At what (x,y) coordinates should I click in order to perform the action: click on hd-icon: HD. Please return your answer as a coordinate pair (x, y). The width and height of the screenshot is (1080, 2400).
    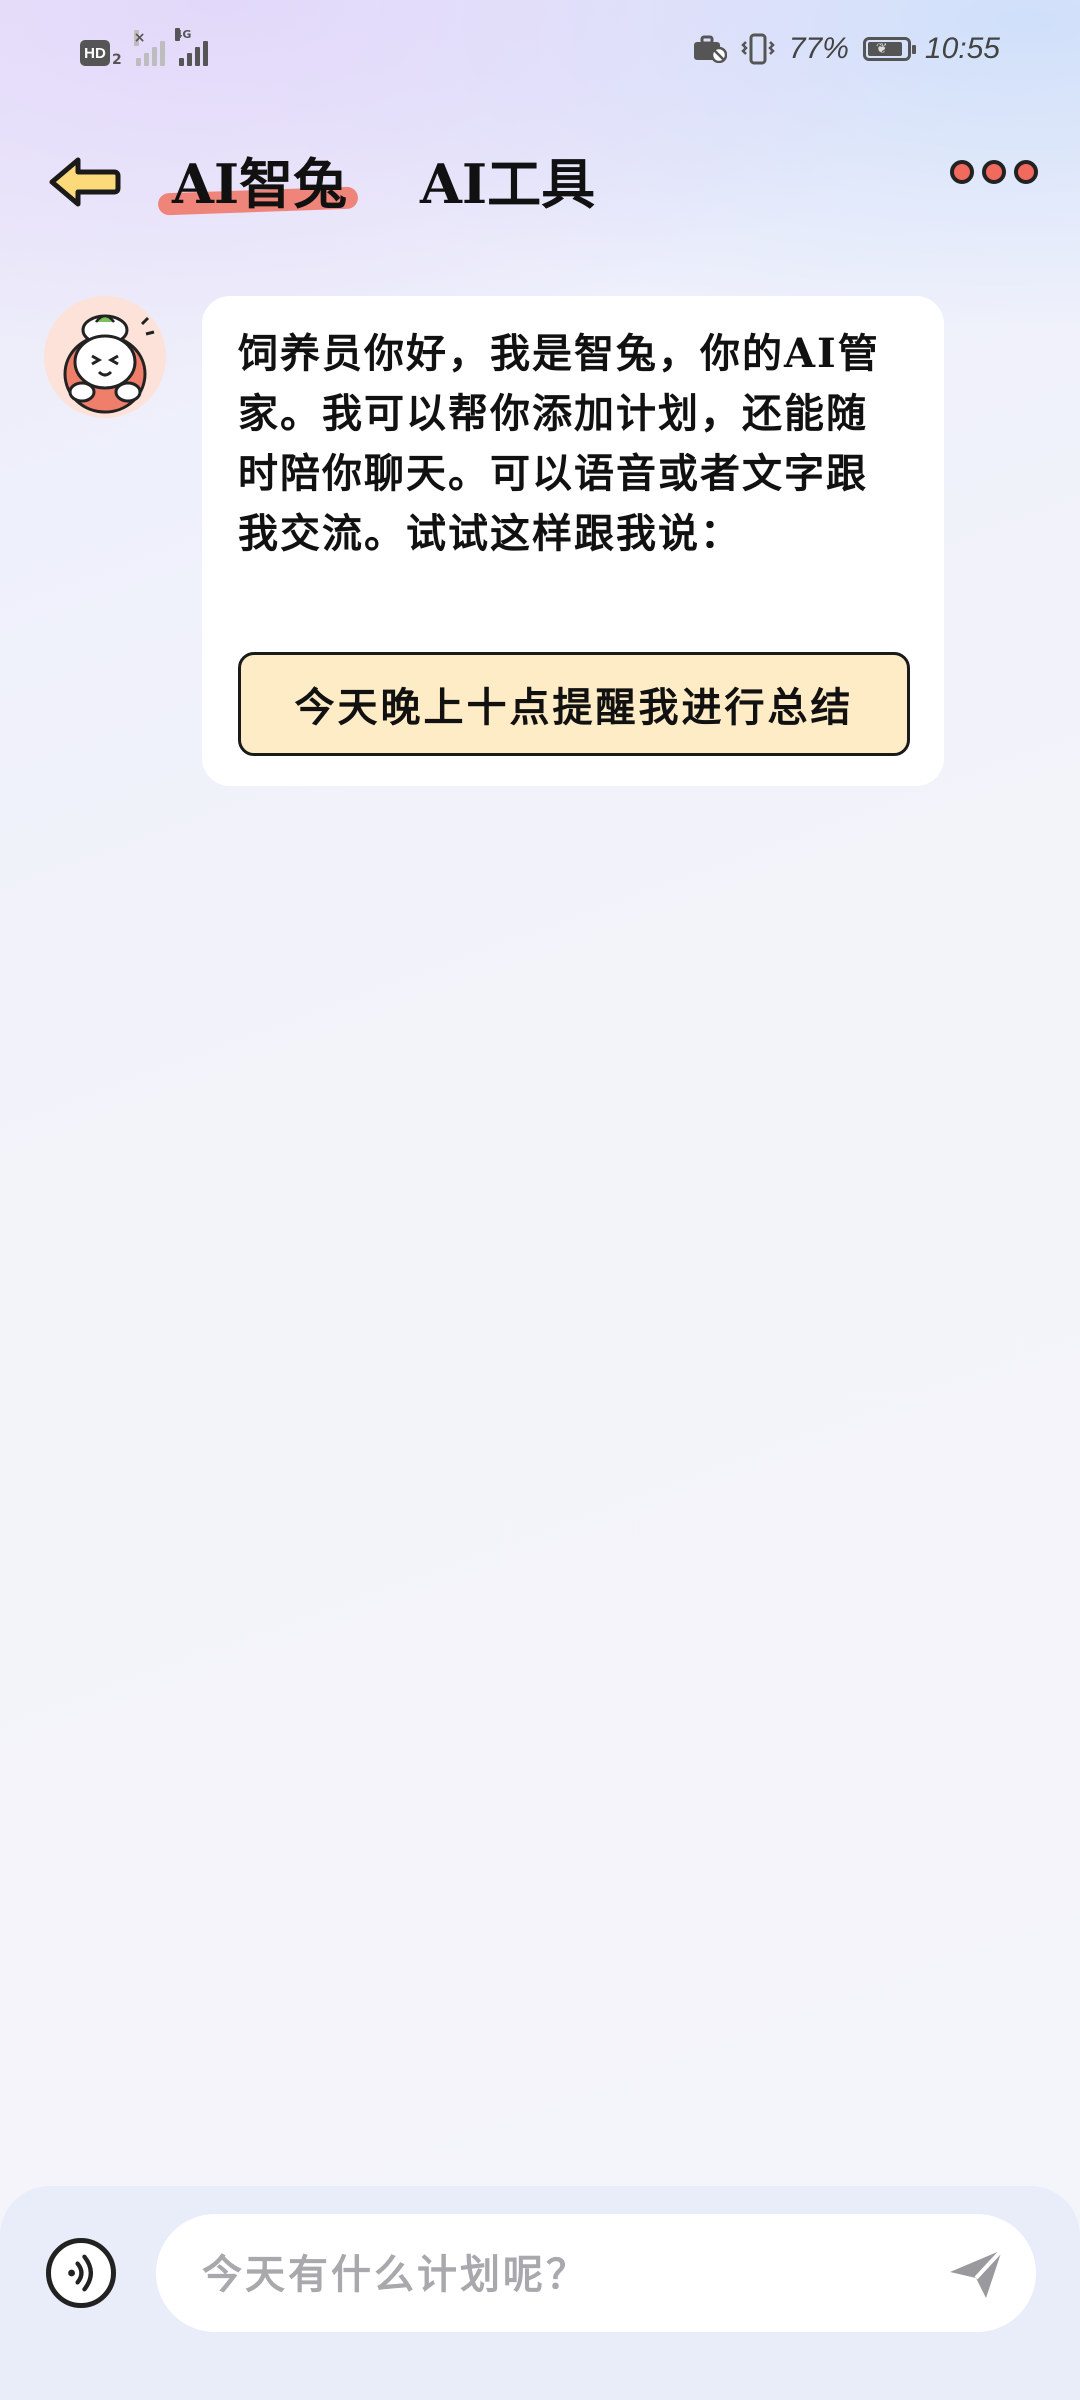
    Looking at the image, I should click on (95, 53).